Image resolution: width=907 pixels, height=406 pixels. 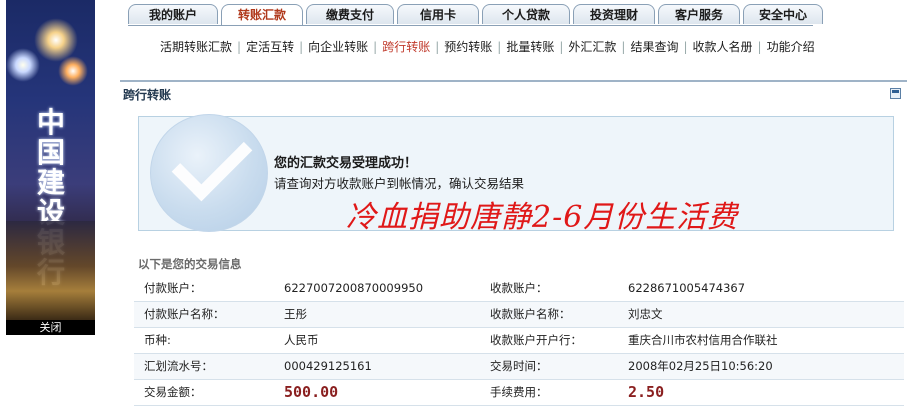 What do you see at coordinates (399, 183) in the screenshot?
I see `success-message: 请查询对方收款账户到帐情况，确认交易结果` at bounding box center [399, 183].